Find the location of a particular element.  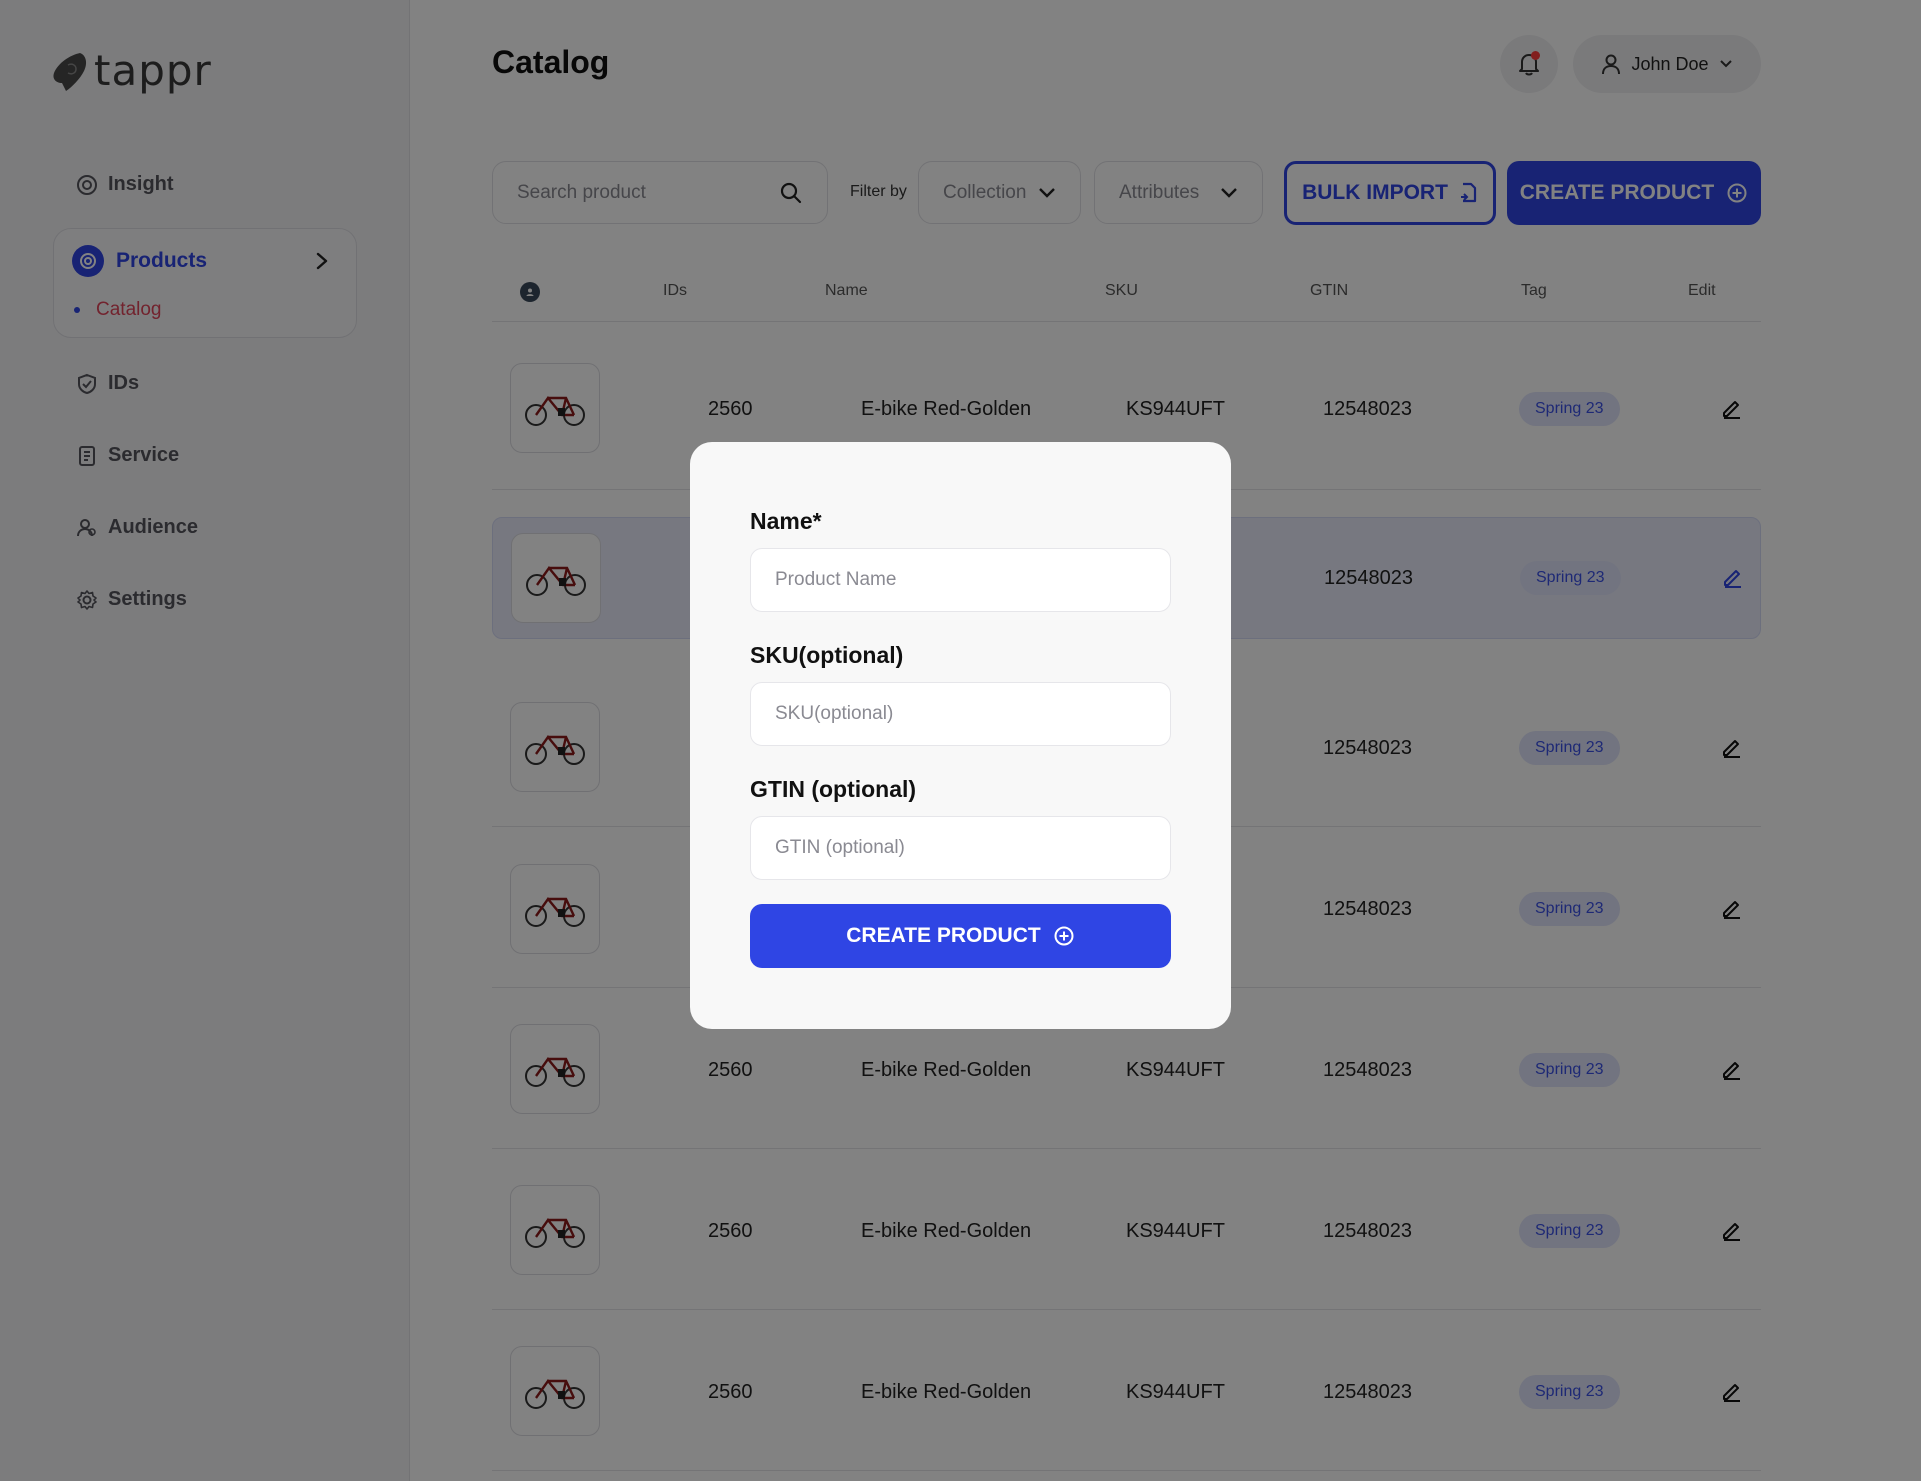

name-field-label: Name* is located at coordinates (786, 521).